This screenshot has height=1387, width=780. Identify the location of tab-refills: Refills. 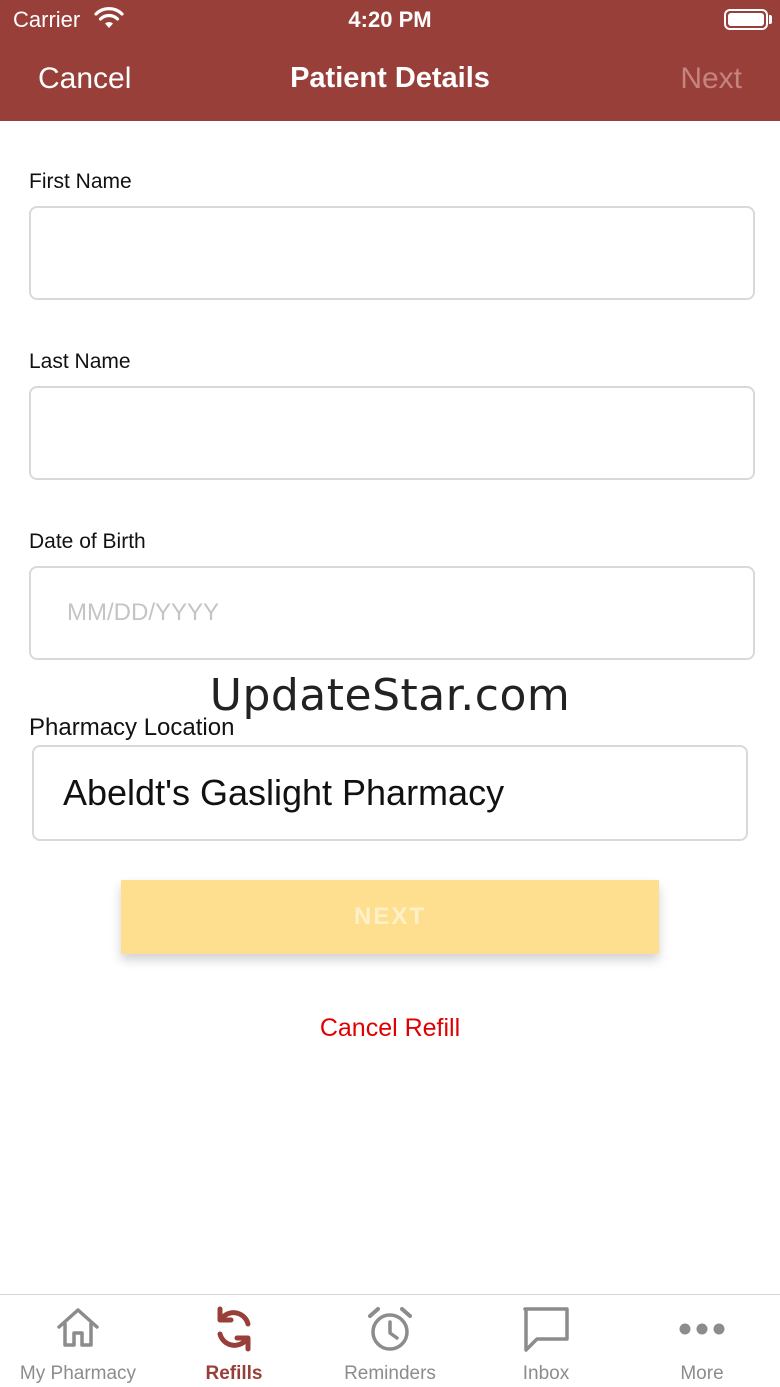
(234, 1341).